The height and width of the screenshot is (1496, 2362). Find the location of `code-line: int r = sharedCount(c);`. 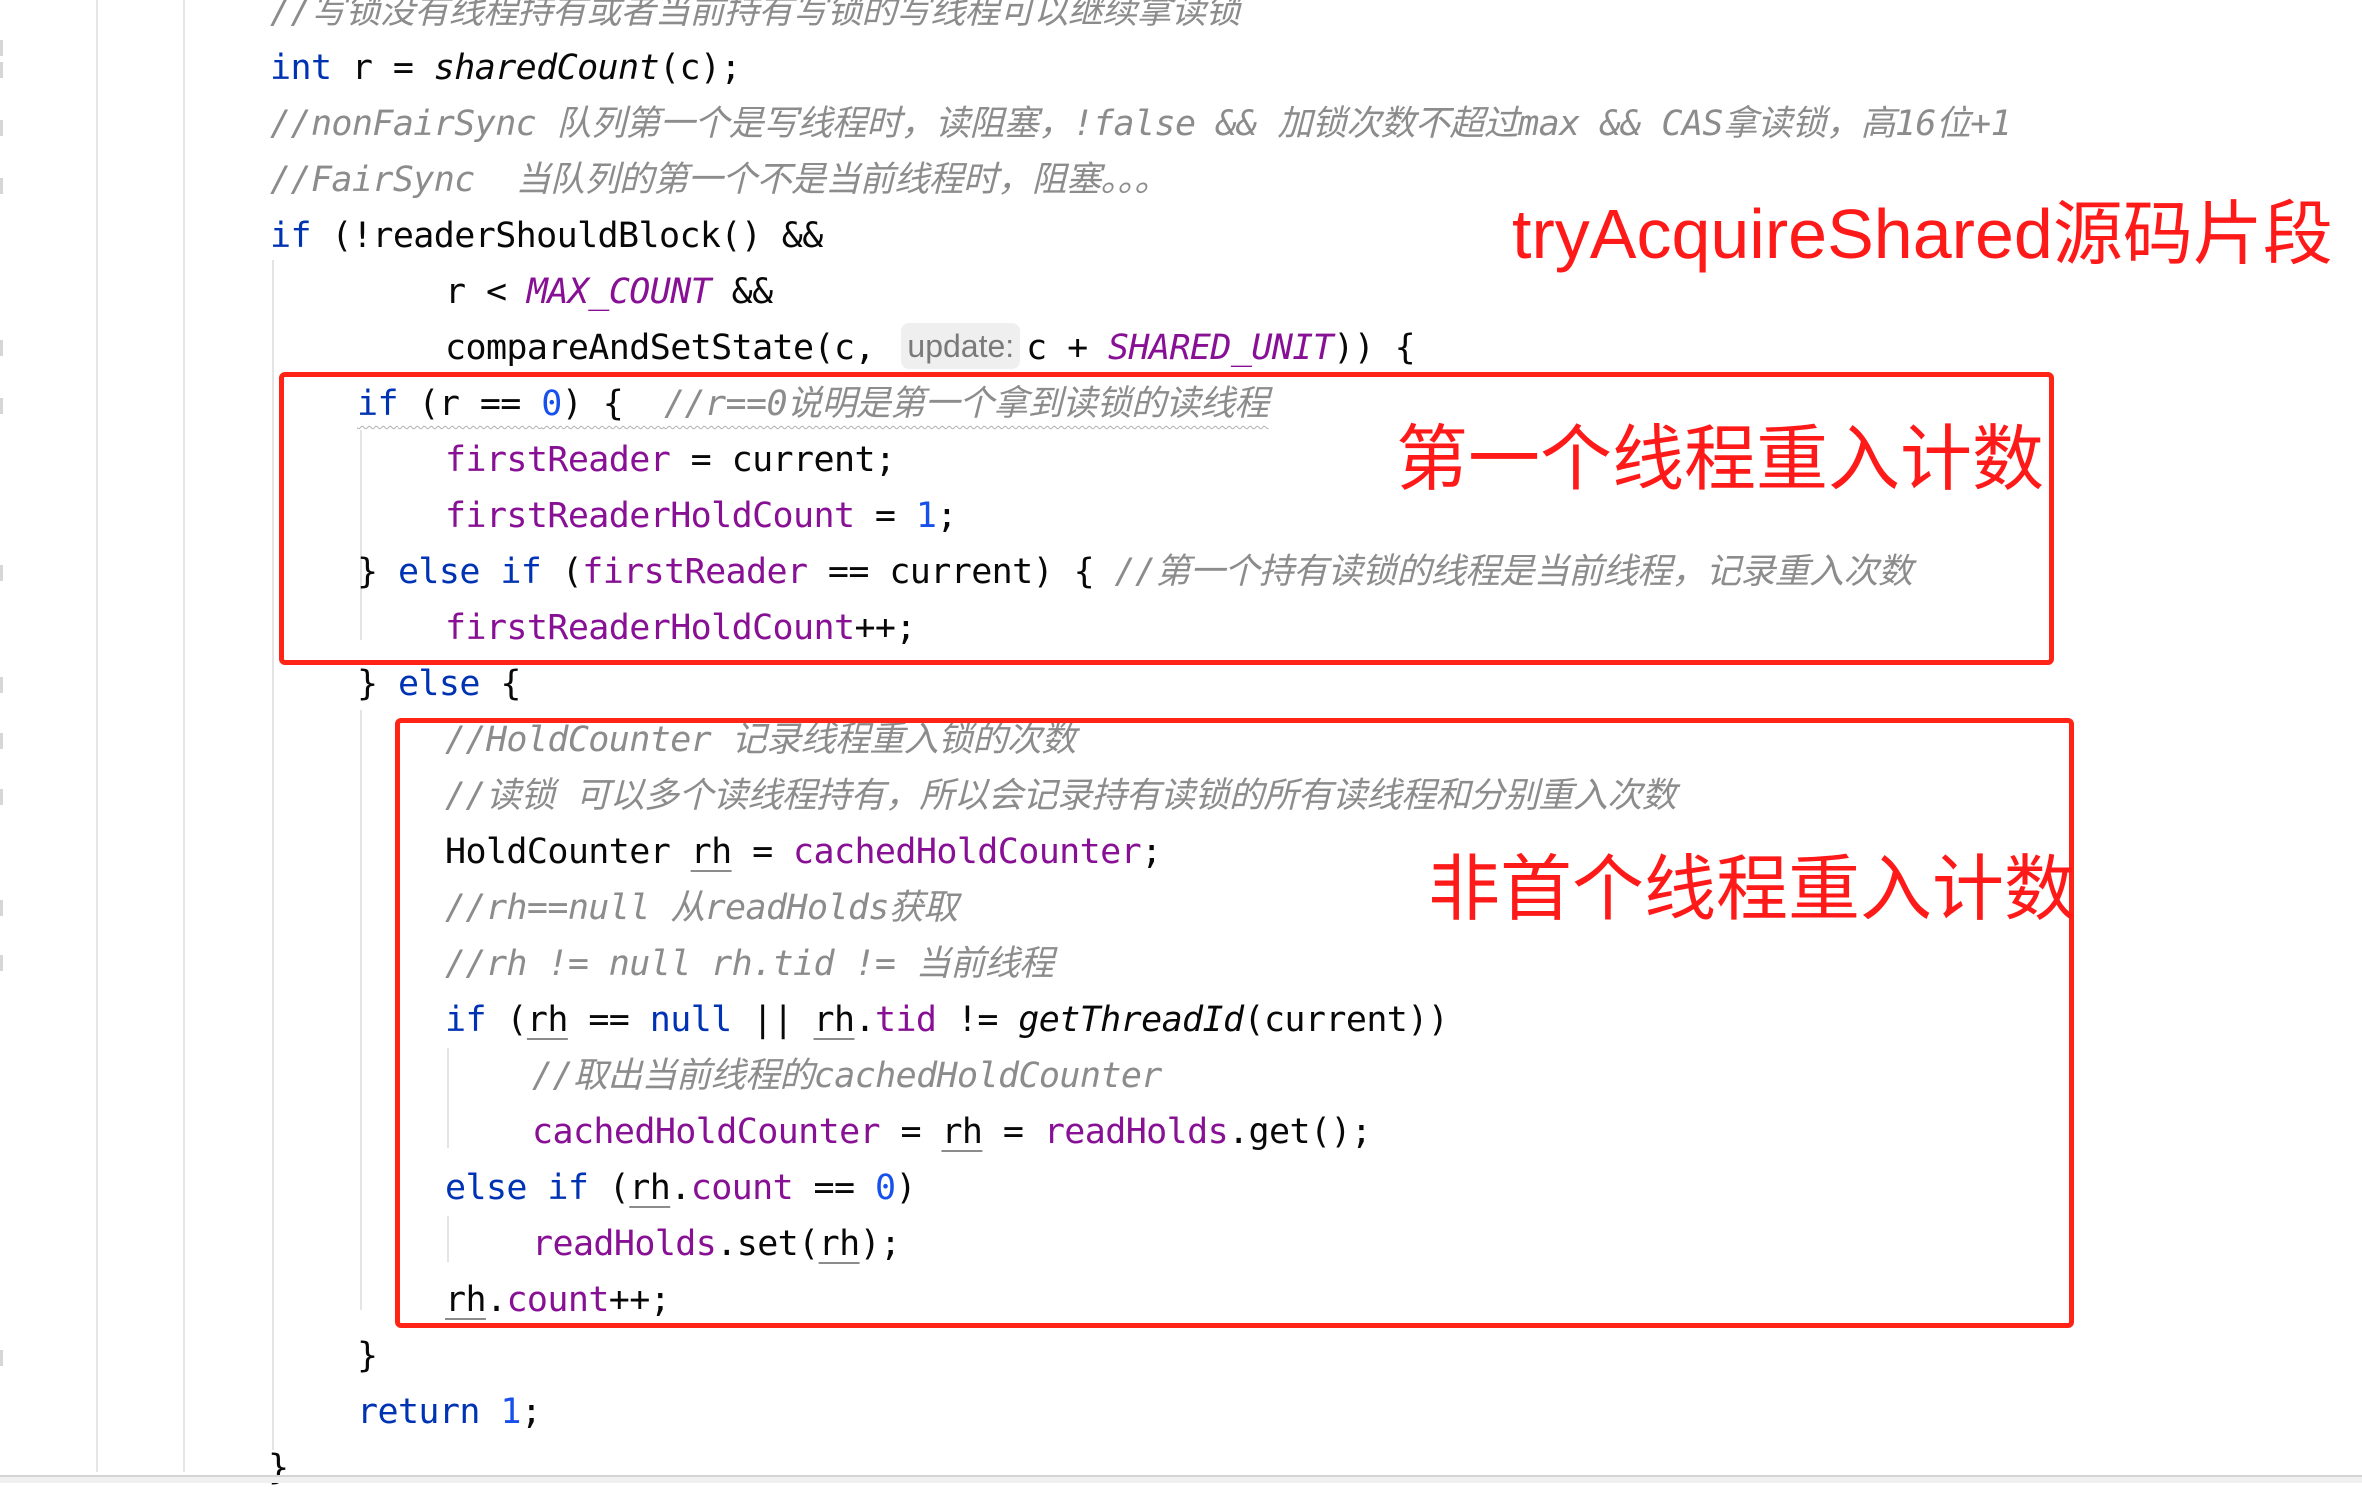

code-line: int r = sharedCount(c); is located at coordinates (505, 68).